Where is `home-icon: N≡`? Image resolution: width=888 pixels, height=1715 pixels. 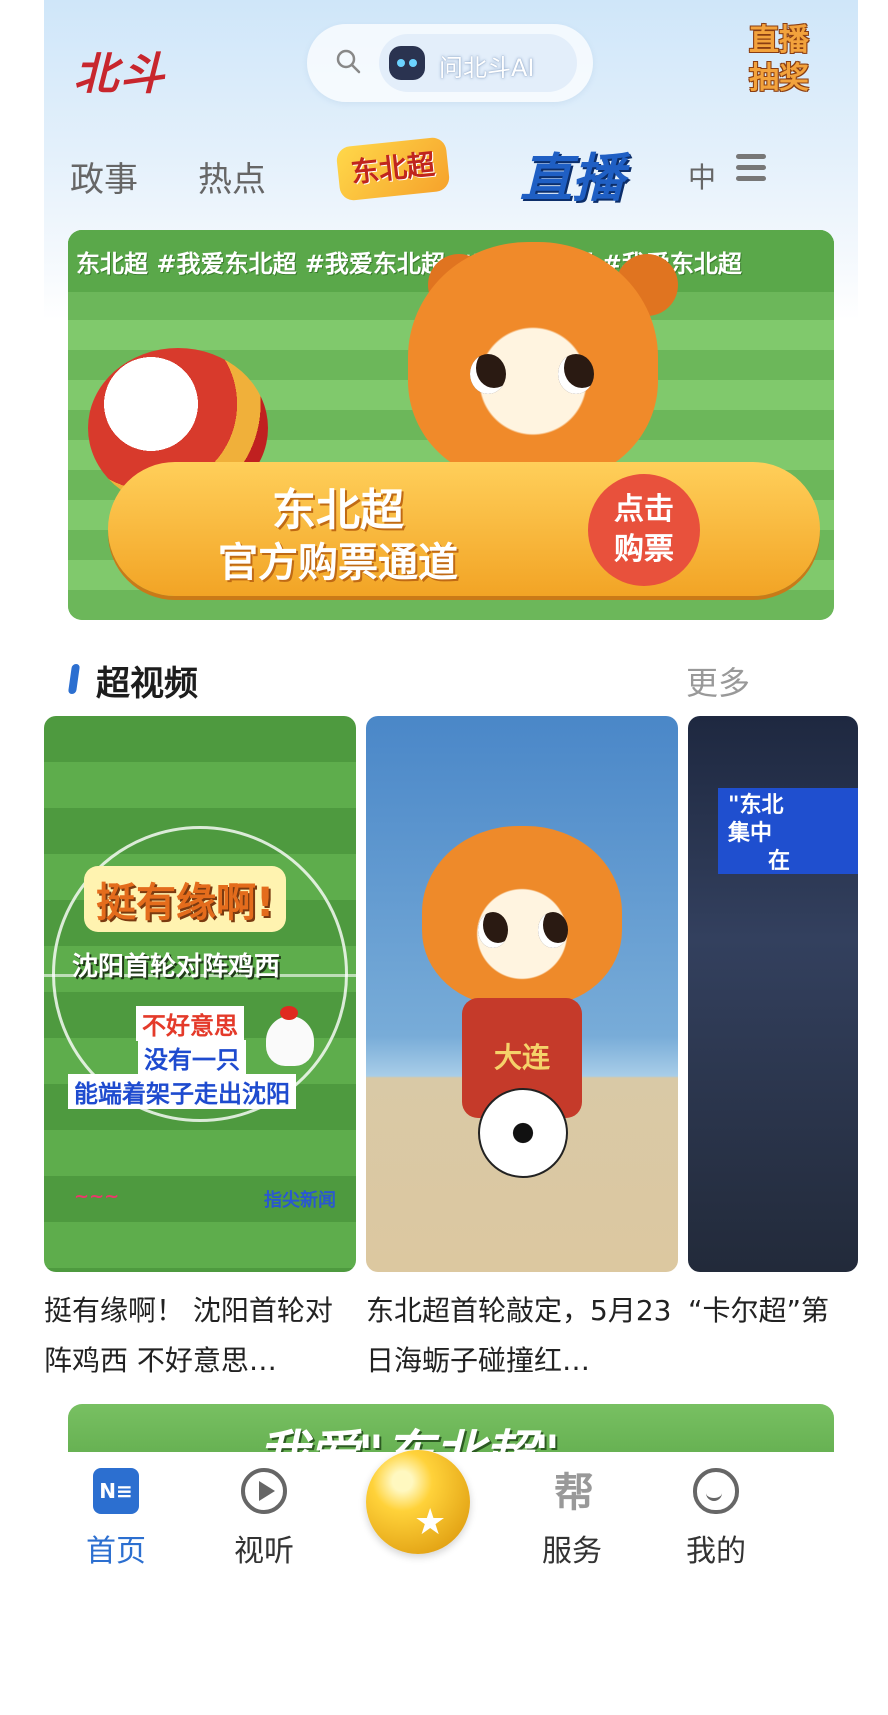 home-icon: N≡ is located at coordinates (116, 1491).